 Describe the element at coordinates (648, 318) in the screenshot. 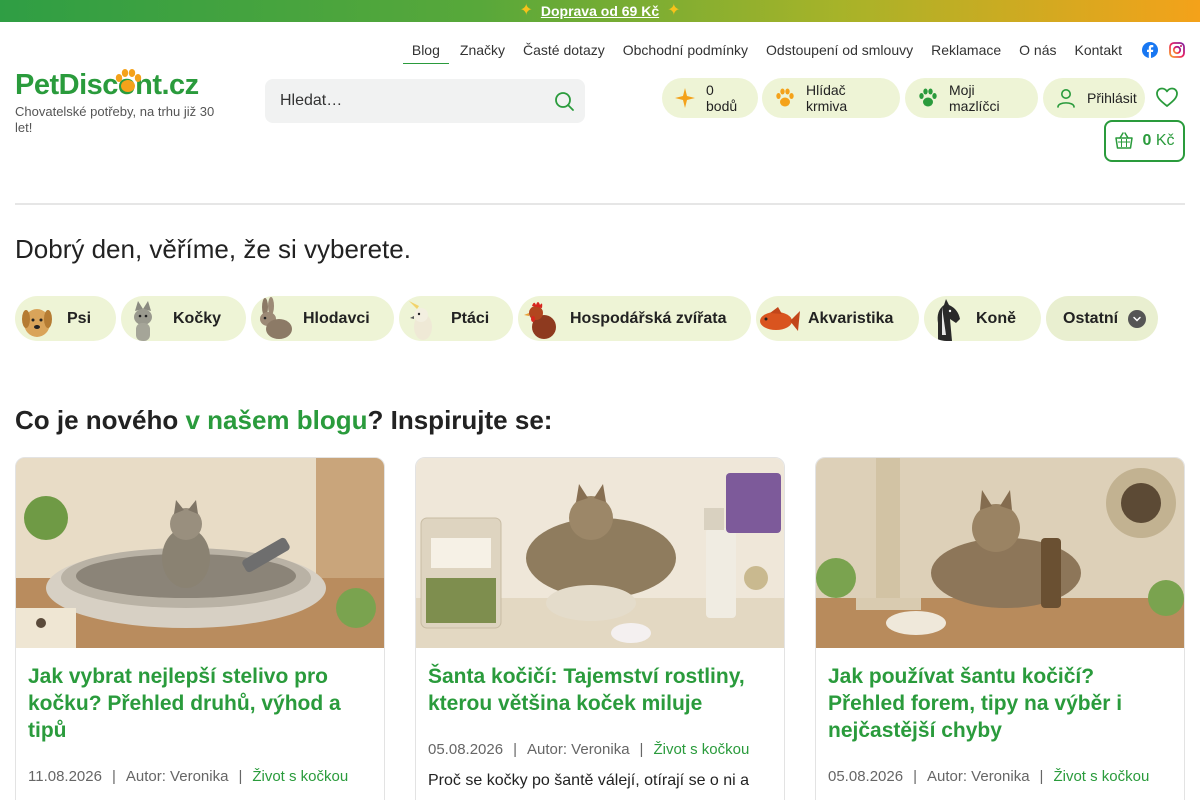

I see `category-label: Hospodářská zvířata` at that location.